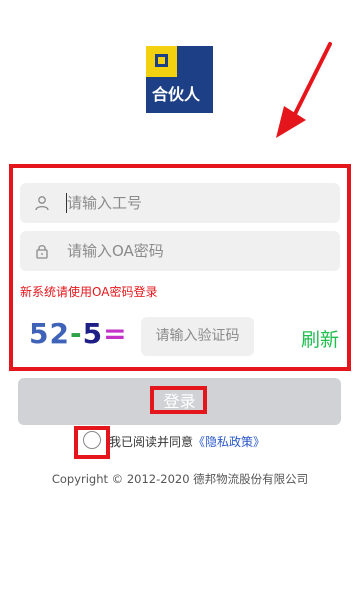  Describe the element at coordinates (89, 292) in the screenshot. I see `login-hint-text: 新系统请使用OA密码登录` at that location.